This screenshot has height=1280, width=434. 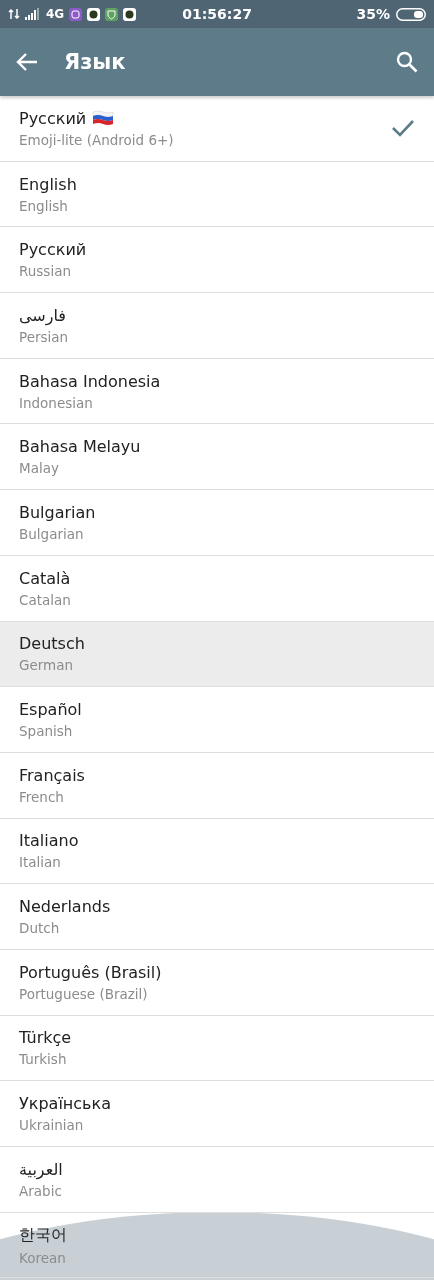 I want to click on language-item: Italiano Italian, so click(x=217, y=851).